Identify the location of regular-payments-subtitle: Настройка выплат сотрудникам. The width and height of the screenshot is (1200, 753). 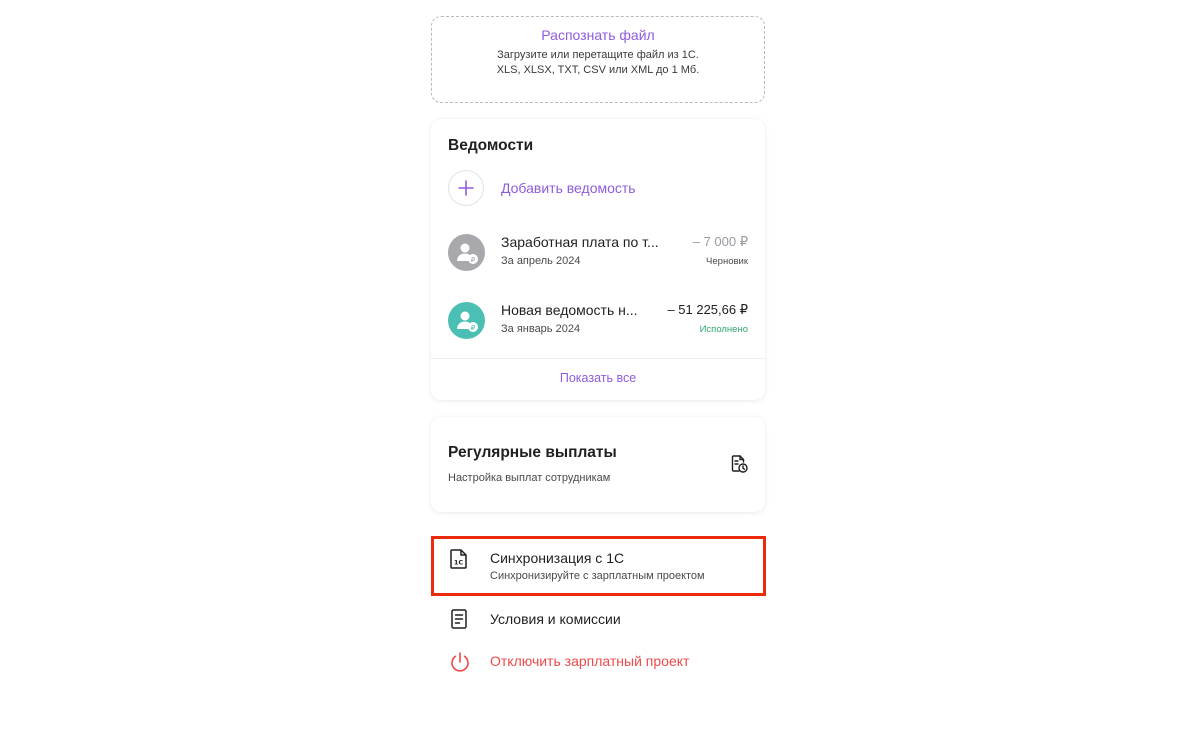
(529, 478).